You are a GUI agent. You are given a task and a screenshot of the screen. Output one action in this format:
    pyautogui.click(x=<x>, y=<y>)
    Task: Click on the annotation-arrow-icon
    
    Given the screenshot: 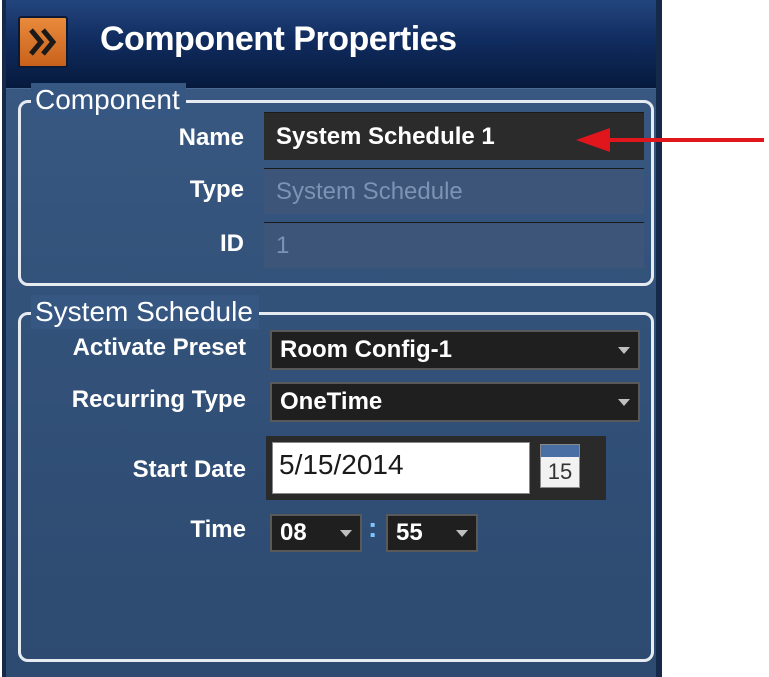 What is the action you would take?
    pyautogui.click(x=670, y=140)
    